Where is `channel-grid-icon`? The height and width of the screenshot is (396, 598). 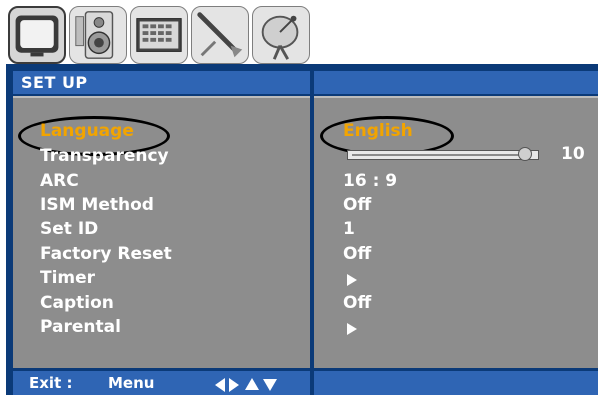 channel-grid-icon is located at coordinates (159, 35).